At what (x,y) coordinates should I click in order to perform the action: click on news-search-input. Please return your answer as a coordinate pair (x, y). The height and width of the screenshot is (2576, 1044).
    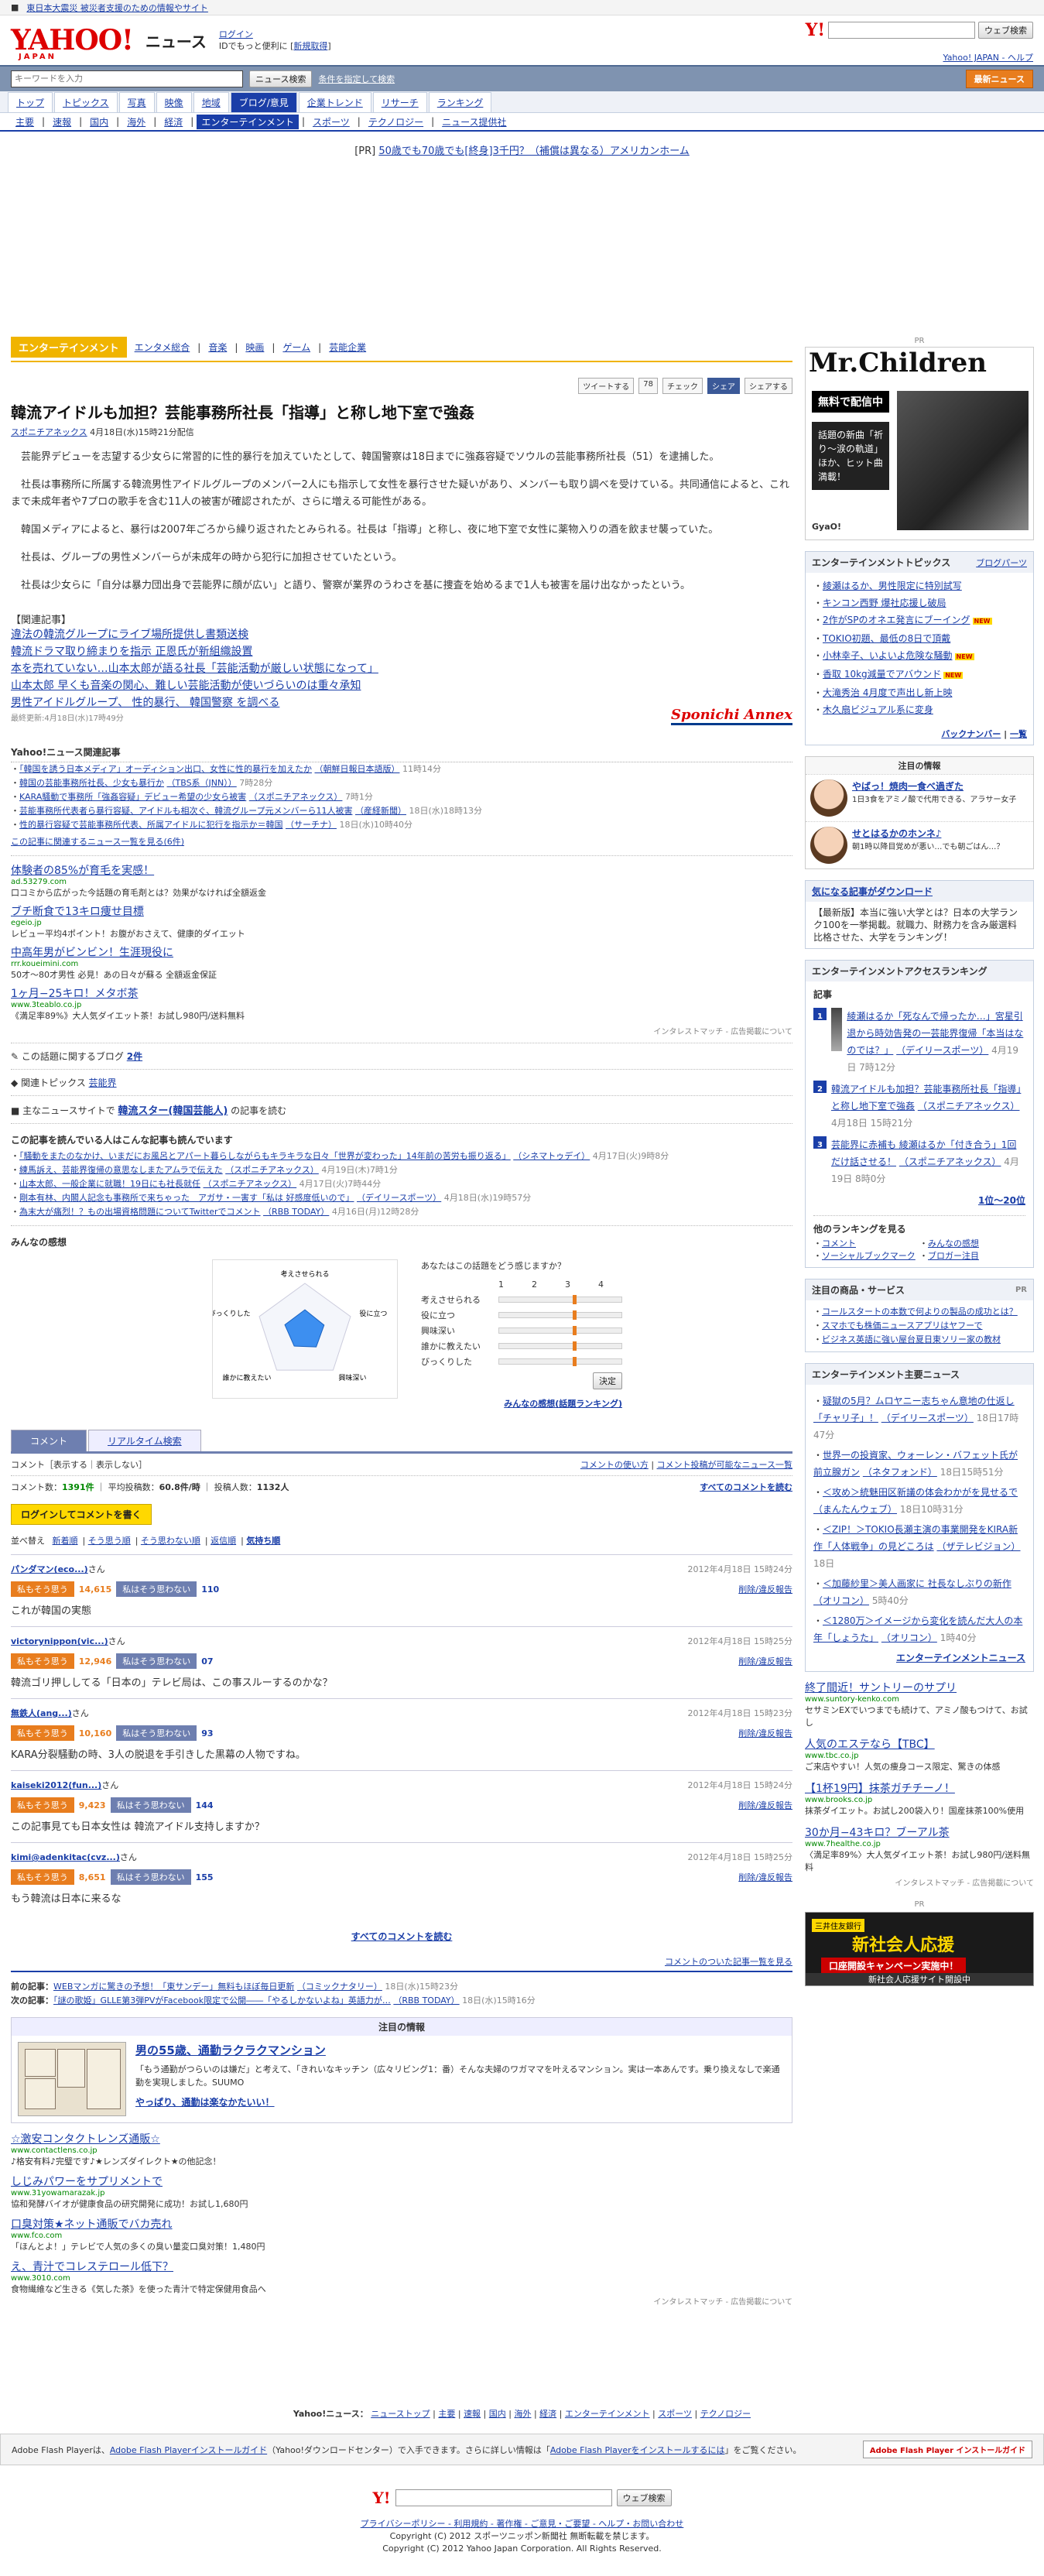
    Looking at the image, I should click on (127, 78).